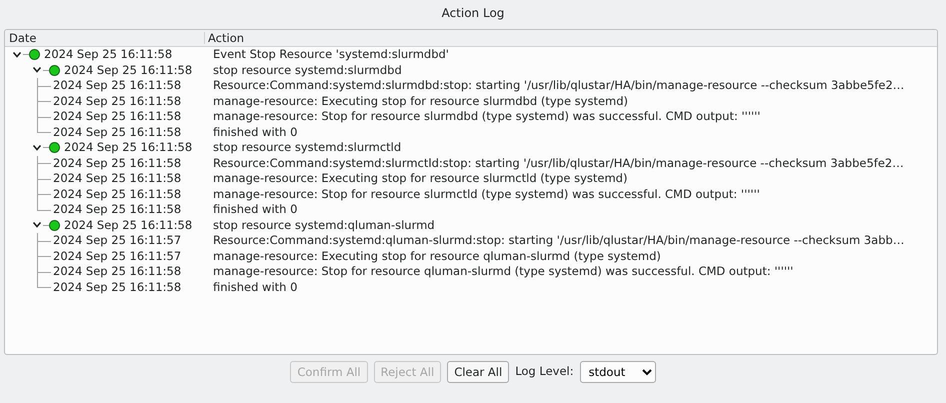  I want to click on action-cell-text: manage-resource: Executing stop for resource slurmctld (type systemd), so click(420, 179).